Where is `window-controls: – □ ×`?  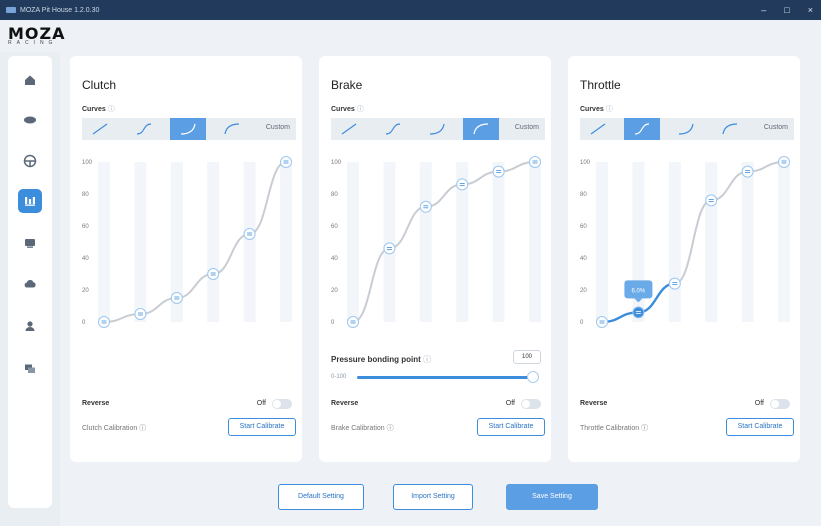
window-controls: – □ × is located at coordinates (787, 10).